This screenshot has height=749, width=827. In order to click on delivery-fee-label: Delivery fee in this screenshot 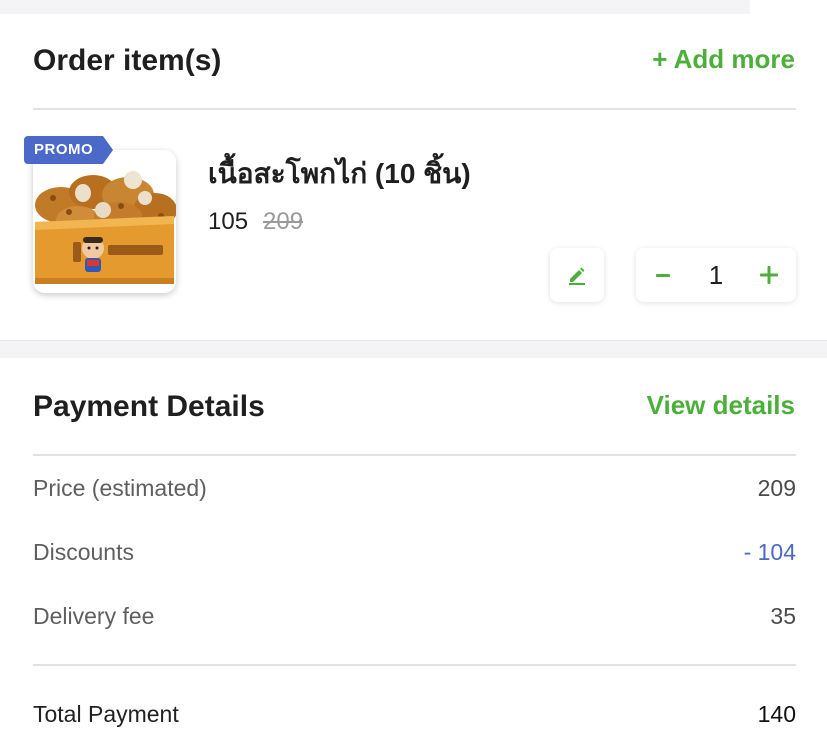, I will do `click(94, 616)`.